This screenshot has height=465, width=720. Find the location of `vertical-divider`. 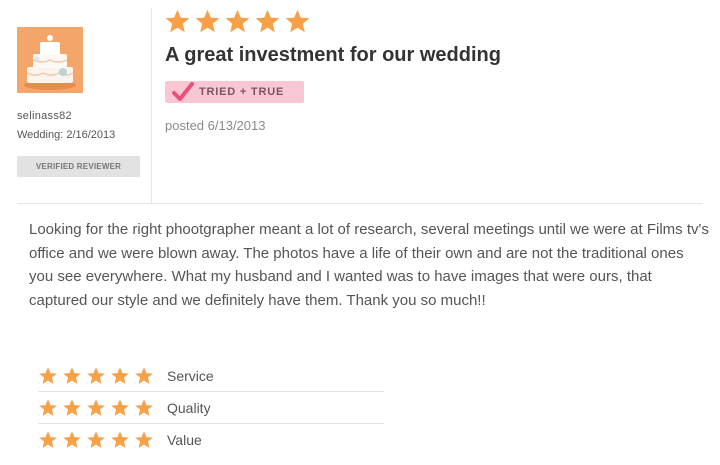

vertical-divider is located at coordinates (151, 105).